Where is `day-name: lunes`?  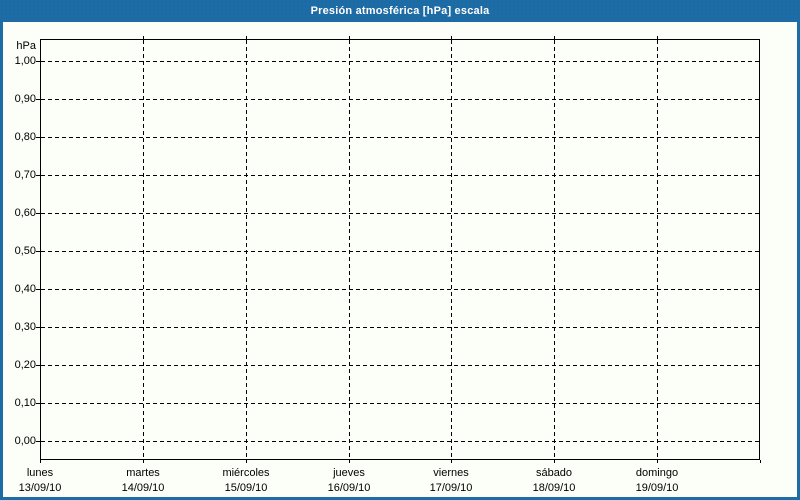 day-name: lunes is located at coordinates (40, 473).